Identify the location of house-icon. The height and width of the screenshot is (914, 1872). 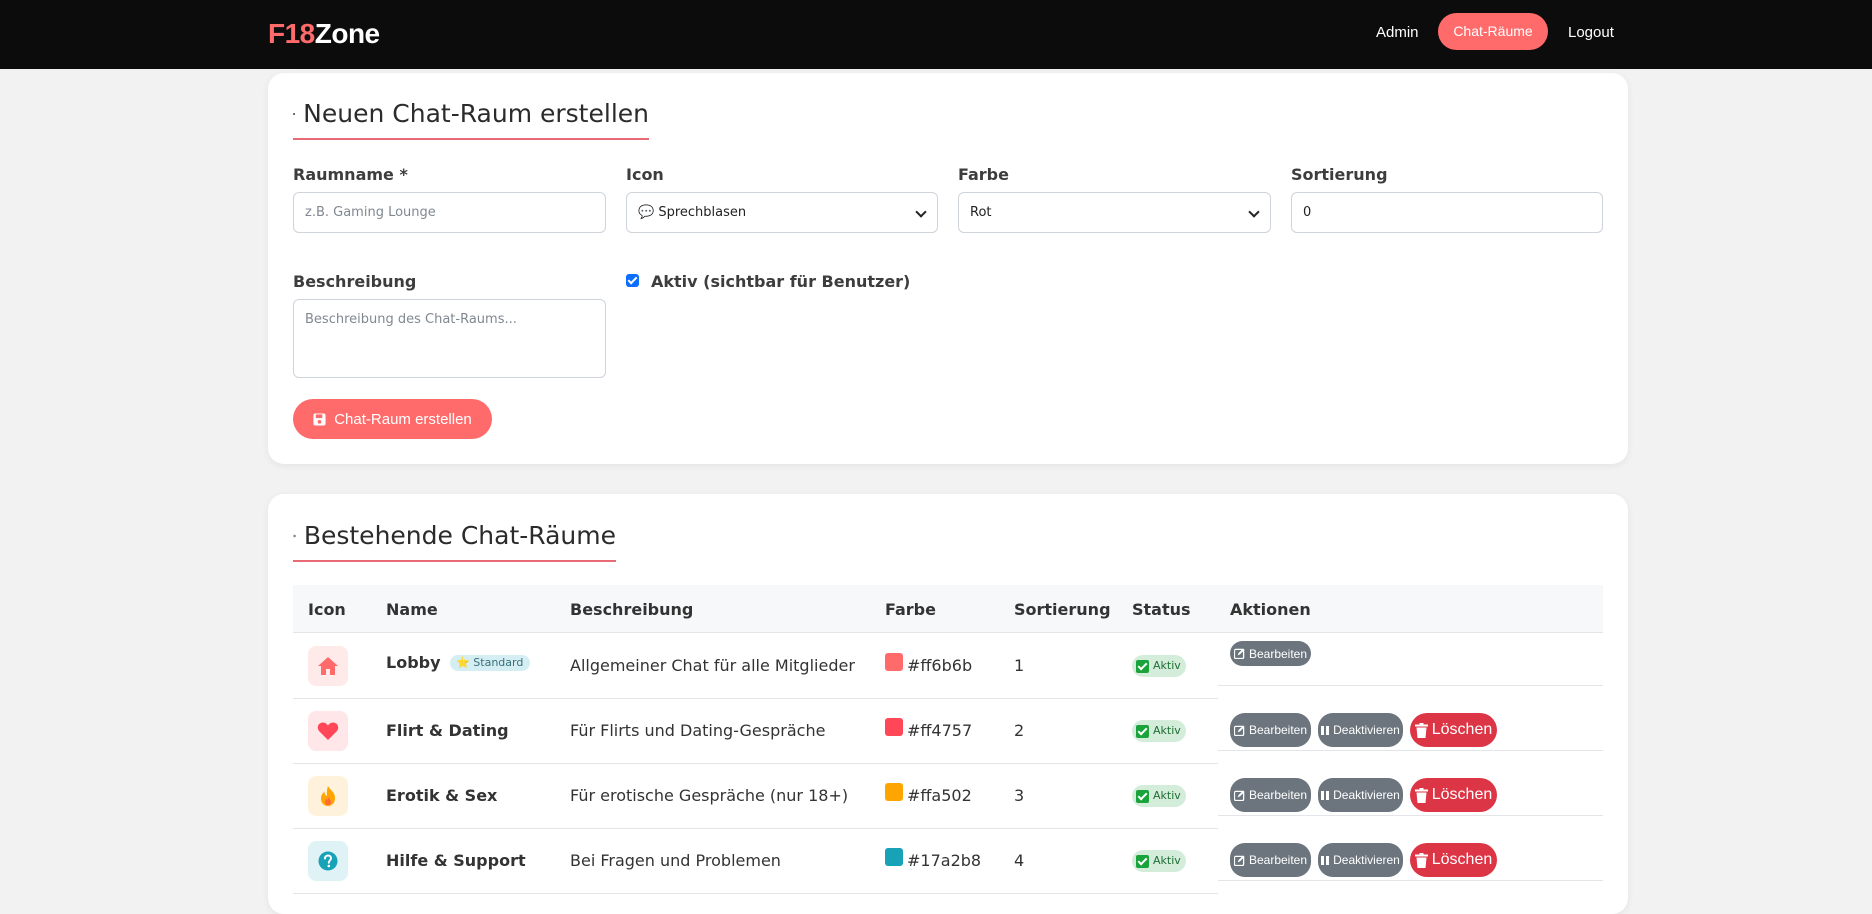
(328, 666).